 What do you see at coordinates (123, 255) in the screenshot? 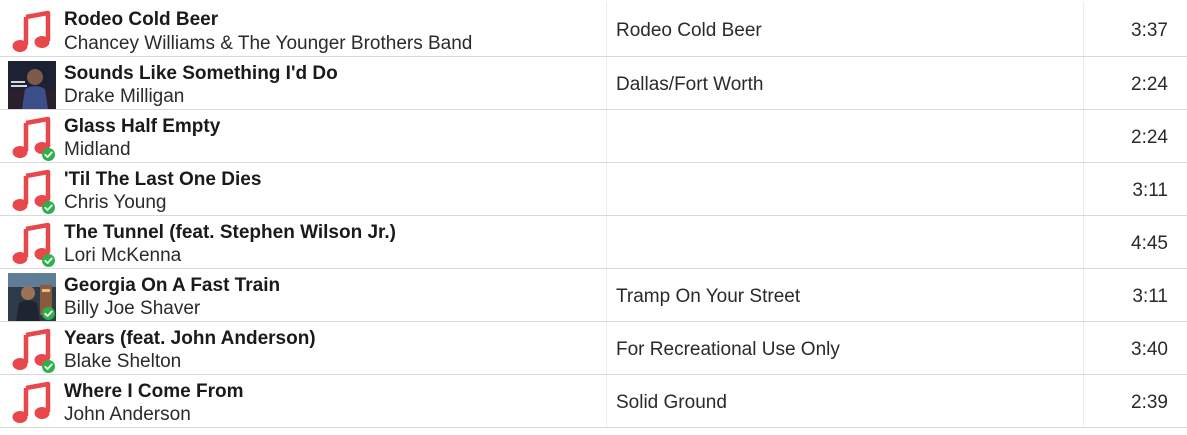
I see `track-artist: Lori McKenna` at bounding box center [123, 255].